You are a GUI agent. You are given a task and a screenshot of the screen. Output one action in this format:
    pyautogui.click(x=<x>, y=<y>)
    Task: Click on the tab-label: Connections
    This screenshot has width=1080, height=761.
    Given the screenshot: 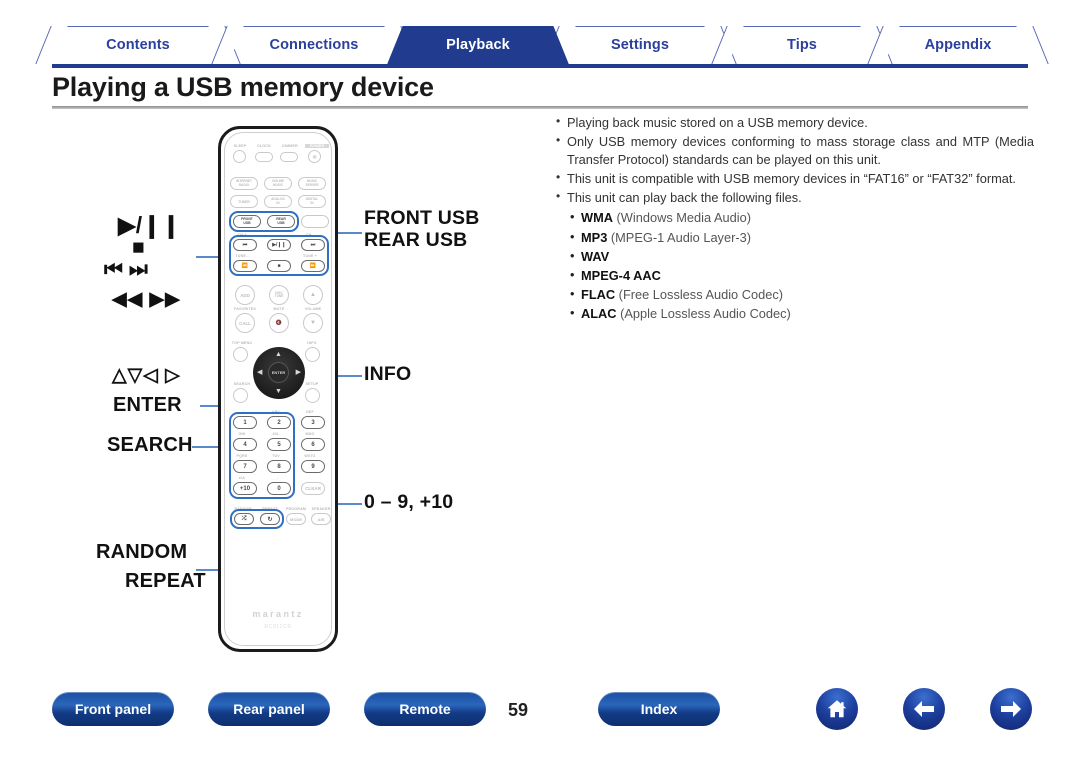 What is the action you would take?
    pyautogui.click(x=314, y=45)
    